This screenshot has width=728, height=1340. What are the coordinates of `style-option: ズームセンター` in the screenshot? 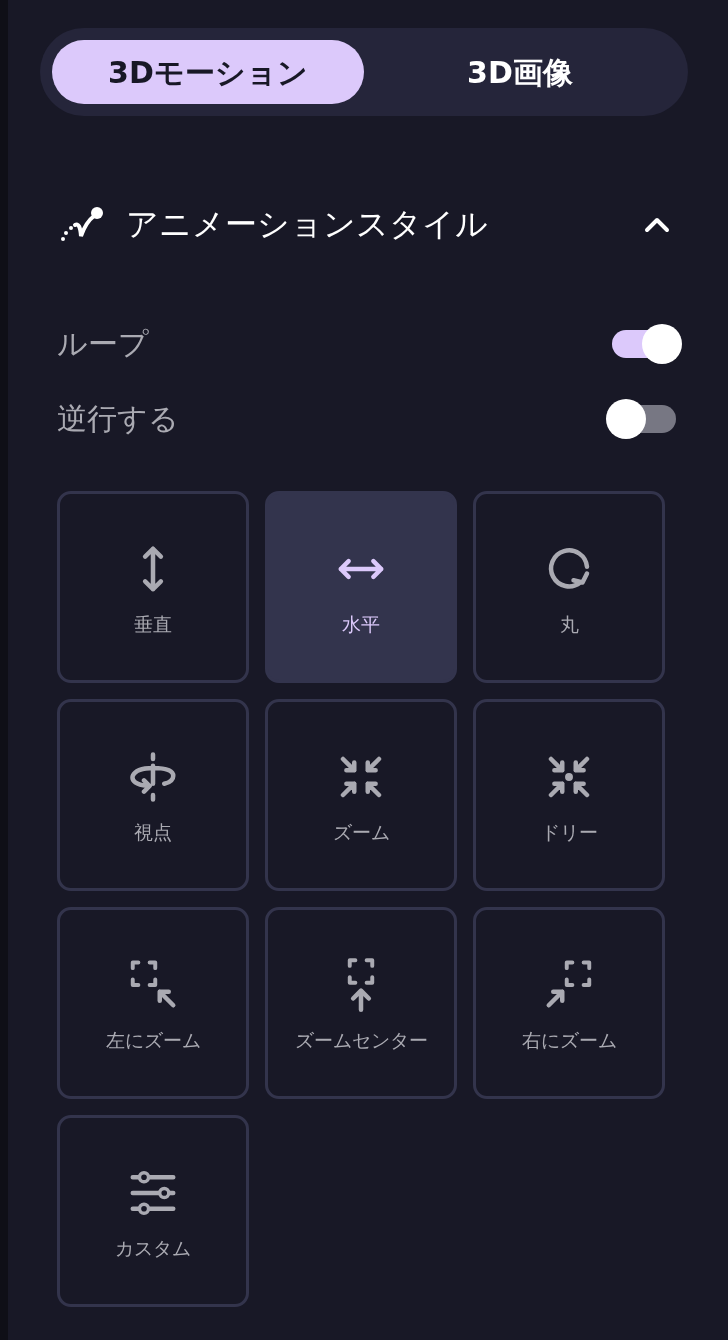 It's located at (361, 1003).